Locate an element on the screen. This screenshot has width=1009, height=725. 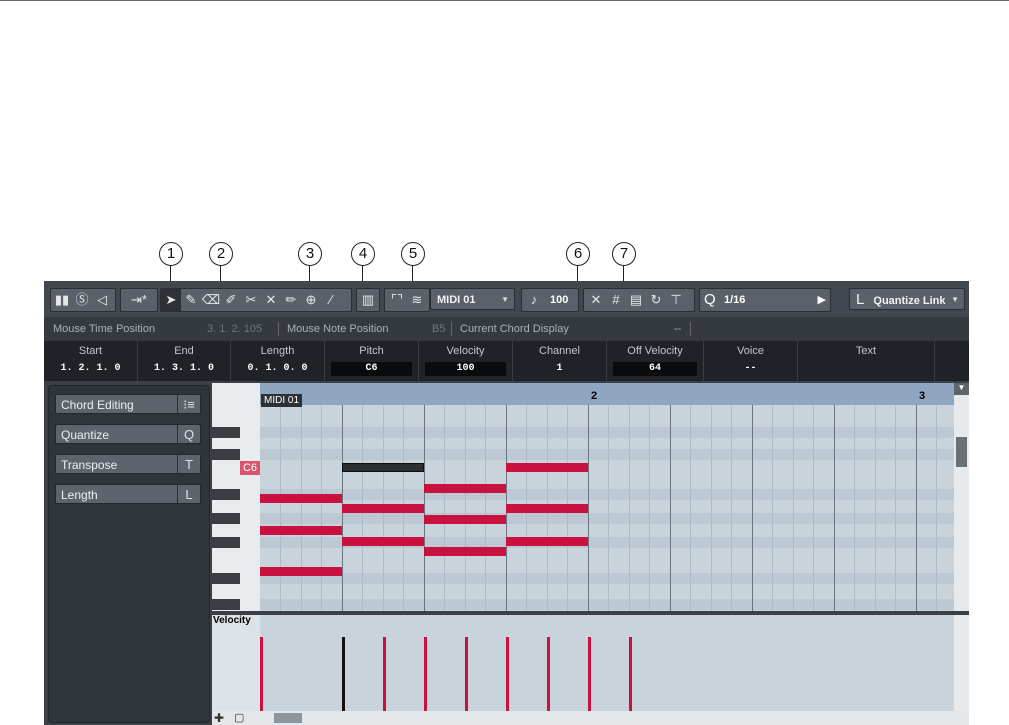
zoom-icon: ⊕ is located at coordinates (311, 300).